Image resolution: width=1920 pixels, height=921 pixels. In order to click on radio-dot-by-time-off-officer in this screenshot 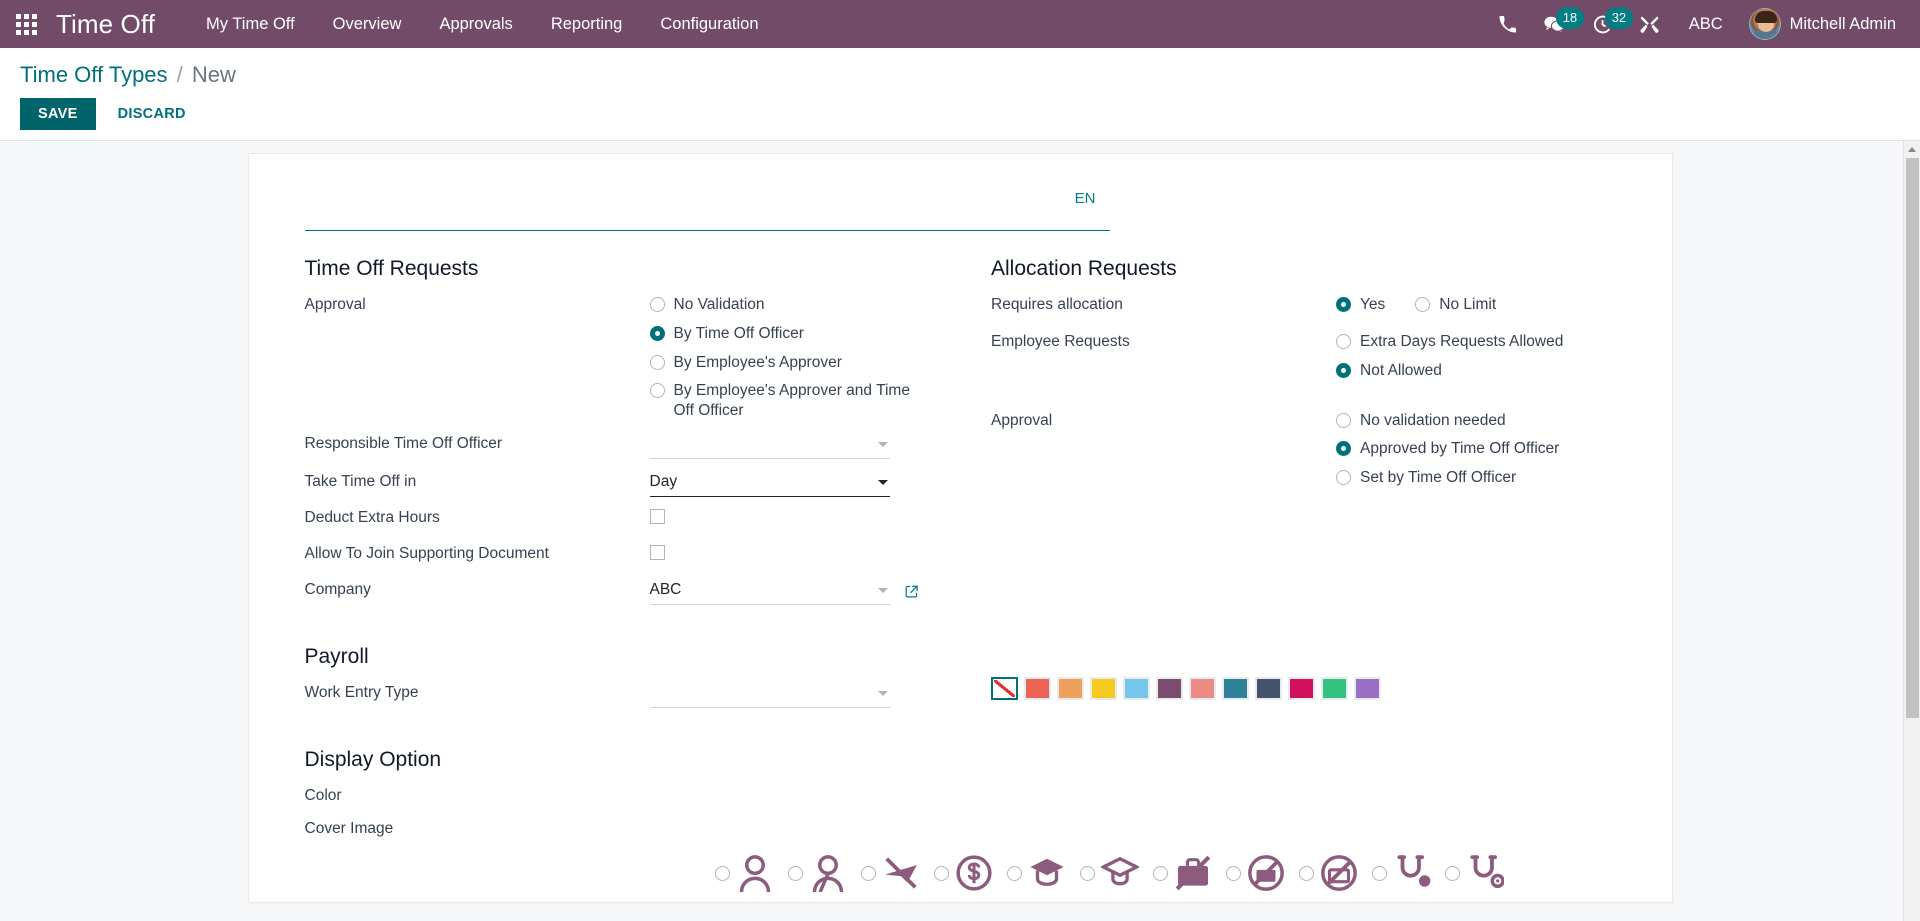, I will do `click(657, 333)`.